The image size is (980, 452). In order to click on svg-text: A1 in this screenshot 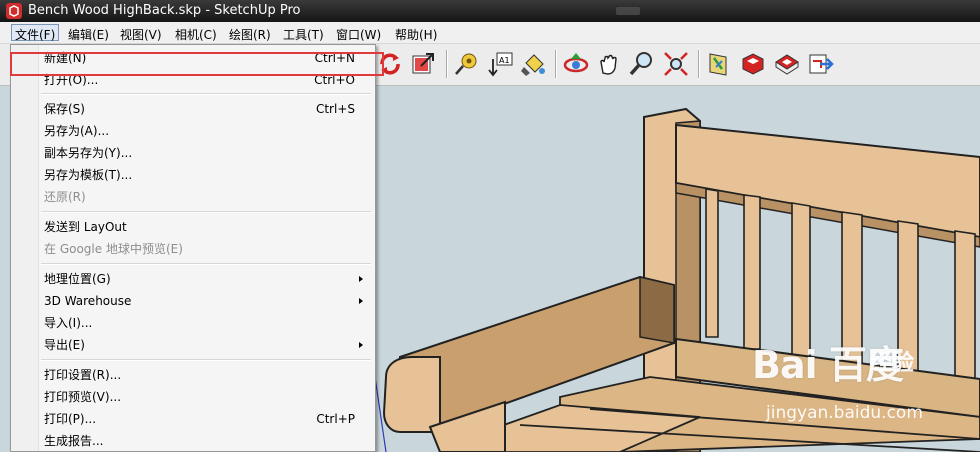, I will do `click(504, 60)`.